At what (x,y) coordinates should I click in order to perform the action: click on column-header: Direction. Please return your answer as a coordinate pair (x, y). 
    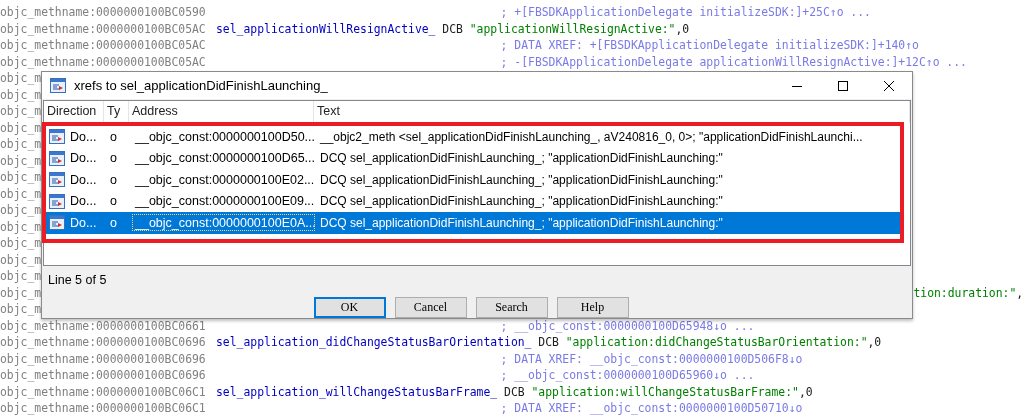
    Looking at the image, I should click on (74, 111).